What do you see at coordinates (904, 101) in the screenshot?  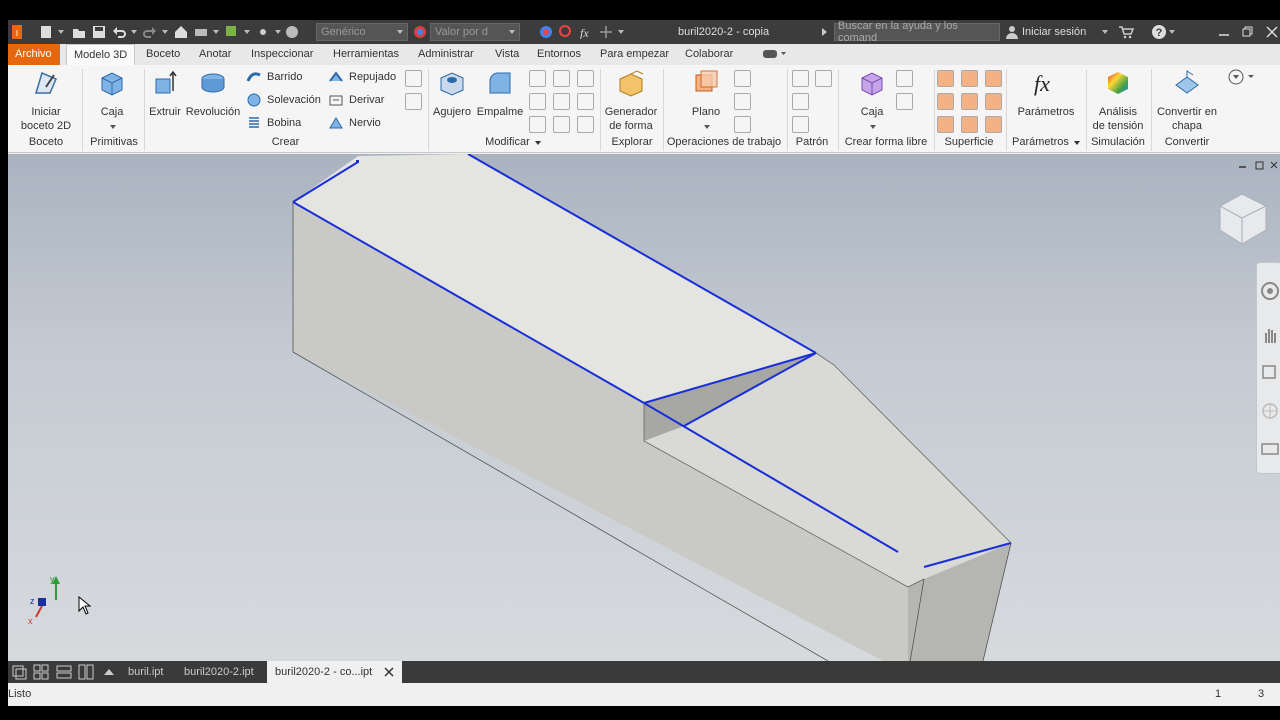 I see `freeform-face-icon` at bounding box center [904, 101].